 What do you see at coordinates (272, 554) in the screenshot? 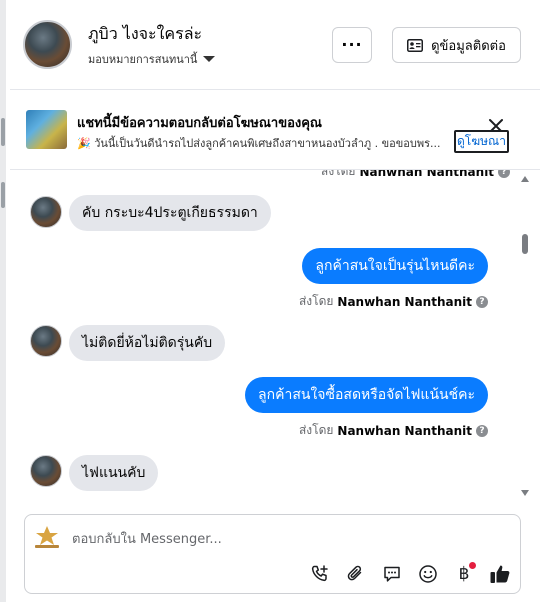
I see `reply-composer: ฿` at bounding box center [272, 554].